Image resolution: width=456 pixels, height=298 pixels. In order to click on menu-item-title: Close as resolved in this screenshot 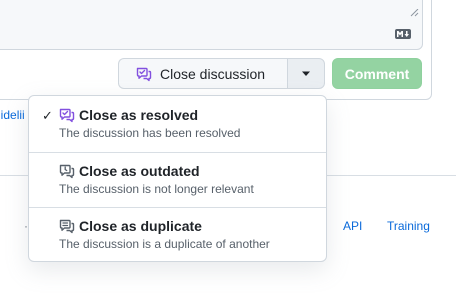, I will do `click(139, 115)`.